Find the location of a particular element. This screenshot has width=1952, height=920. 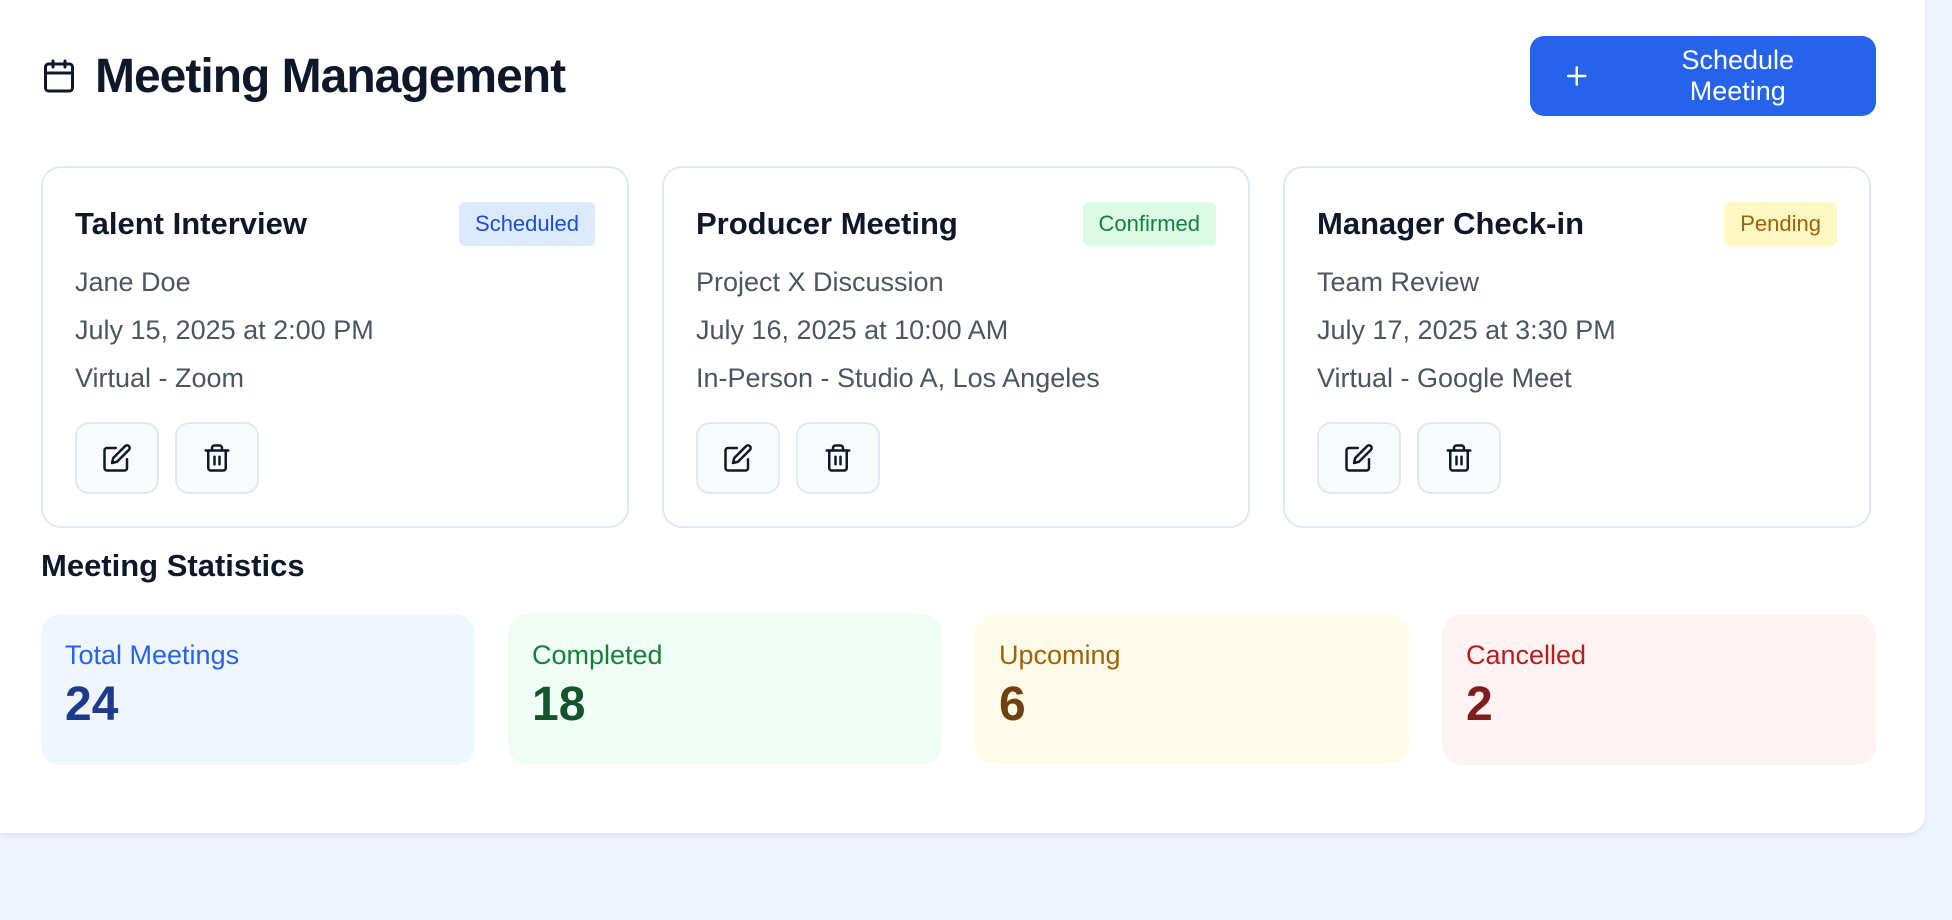

schedule-meeting-label: Schedule Meeting is located at coordinates (1738, 75).